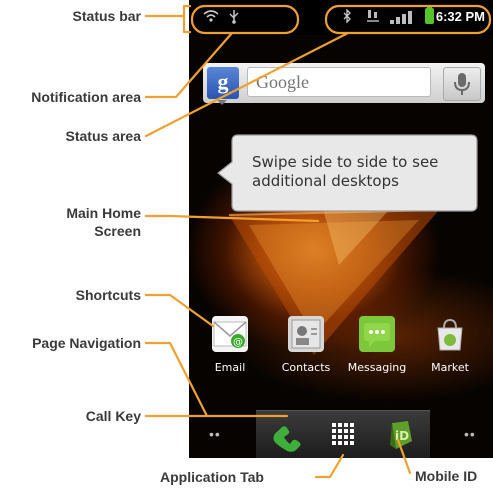  I want to click on application-tab-button, so click(343, 434).